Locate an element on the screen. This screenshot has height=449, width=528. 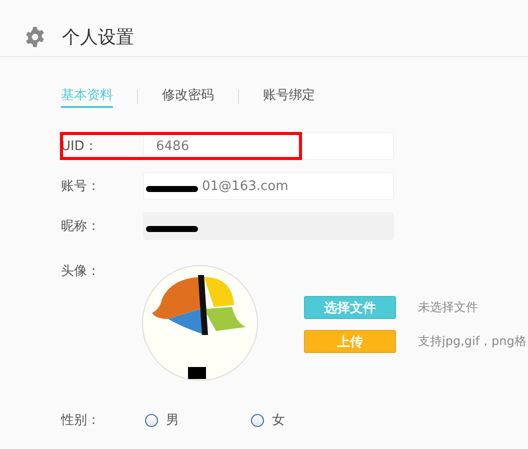
option-label: 男 is located at coordinates (172, 420).